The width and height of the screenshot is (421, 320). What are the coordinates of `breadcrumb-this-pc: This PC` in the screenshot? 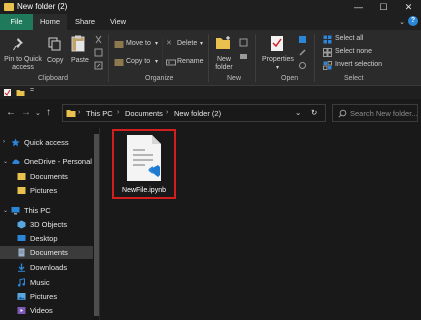 It's located at (99, 113).